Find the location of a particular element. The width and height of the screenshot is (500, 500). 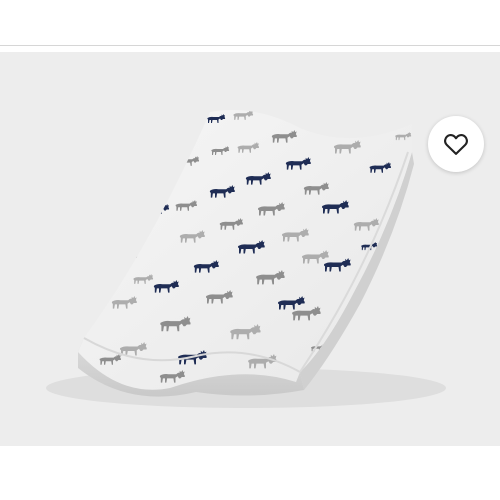

top-divider is located at coordinates (250, 45).